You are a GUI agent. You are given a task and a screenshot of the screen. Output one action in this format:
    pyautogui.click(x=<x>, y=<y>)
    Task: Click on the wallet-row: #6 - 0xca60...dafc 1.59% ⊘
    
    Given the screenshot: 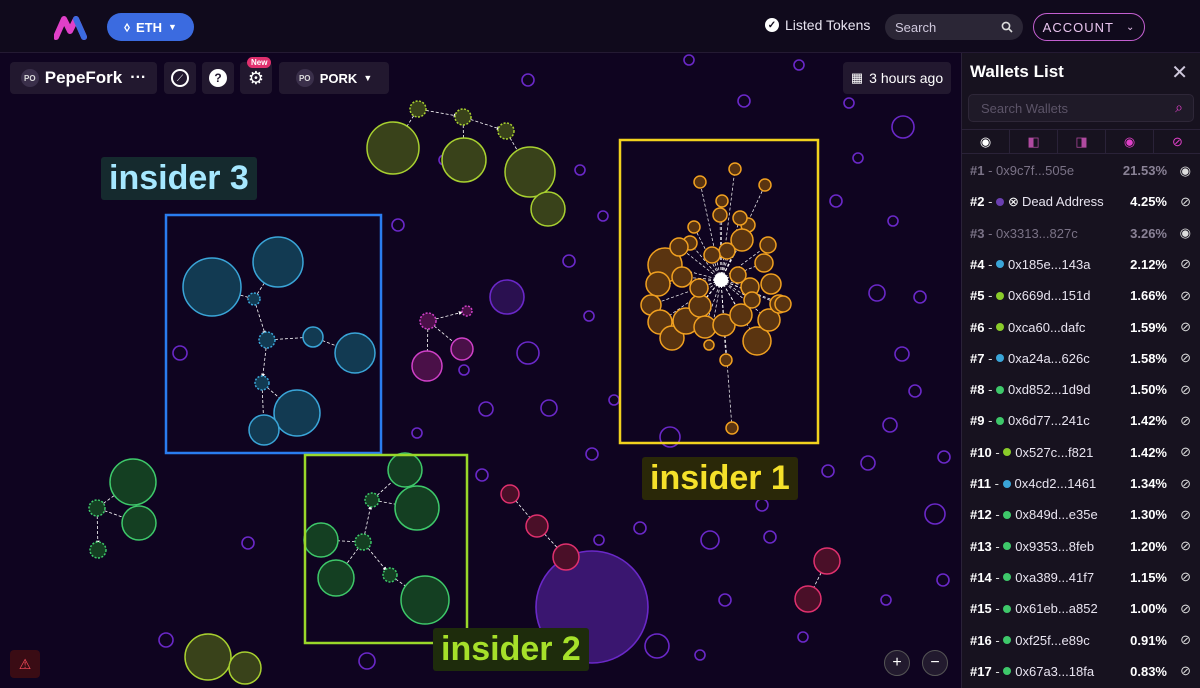 What is the action you would take?
    pyautogui.click(x=1081, y=327)
    